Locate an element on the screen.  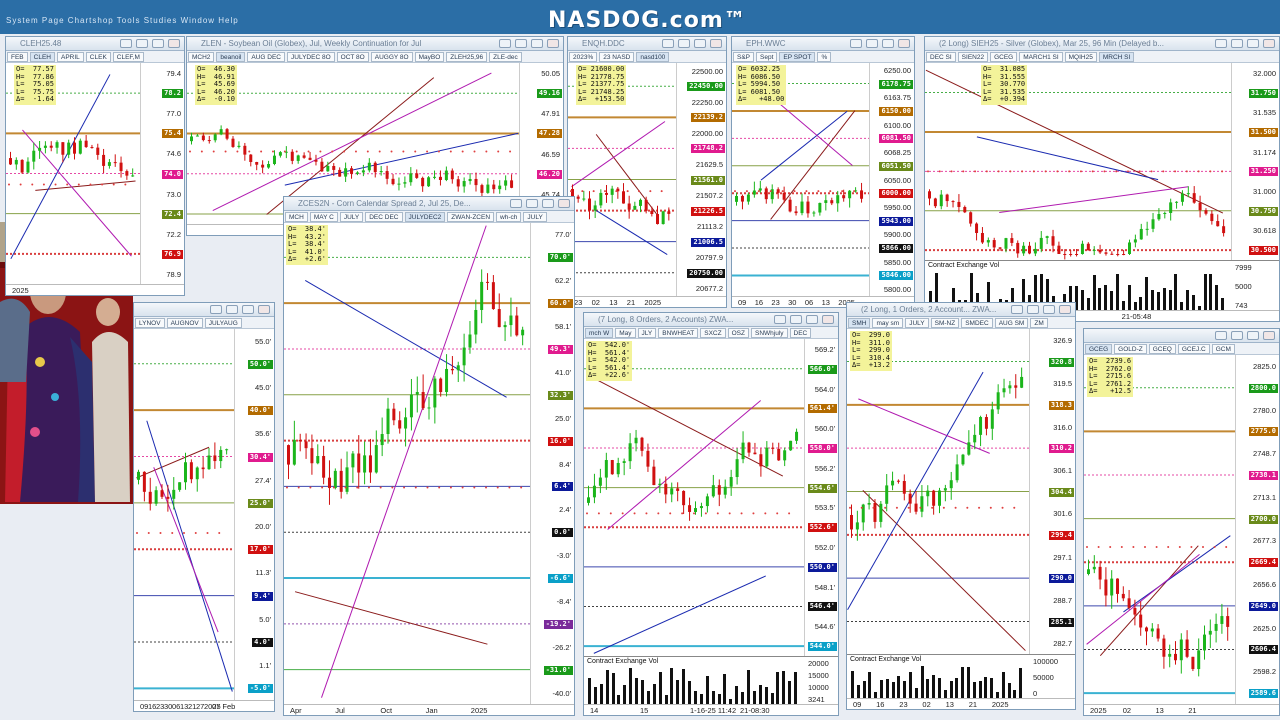
tab-zleh25-96: ZLEH25,96 is located at coordinates (467, 57).